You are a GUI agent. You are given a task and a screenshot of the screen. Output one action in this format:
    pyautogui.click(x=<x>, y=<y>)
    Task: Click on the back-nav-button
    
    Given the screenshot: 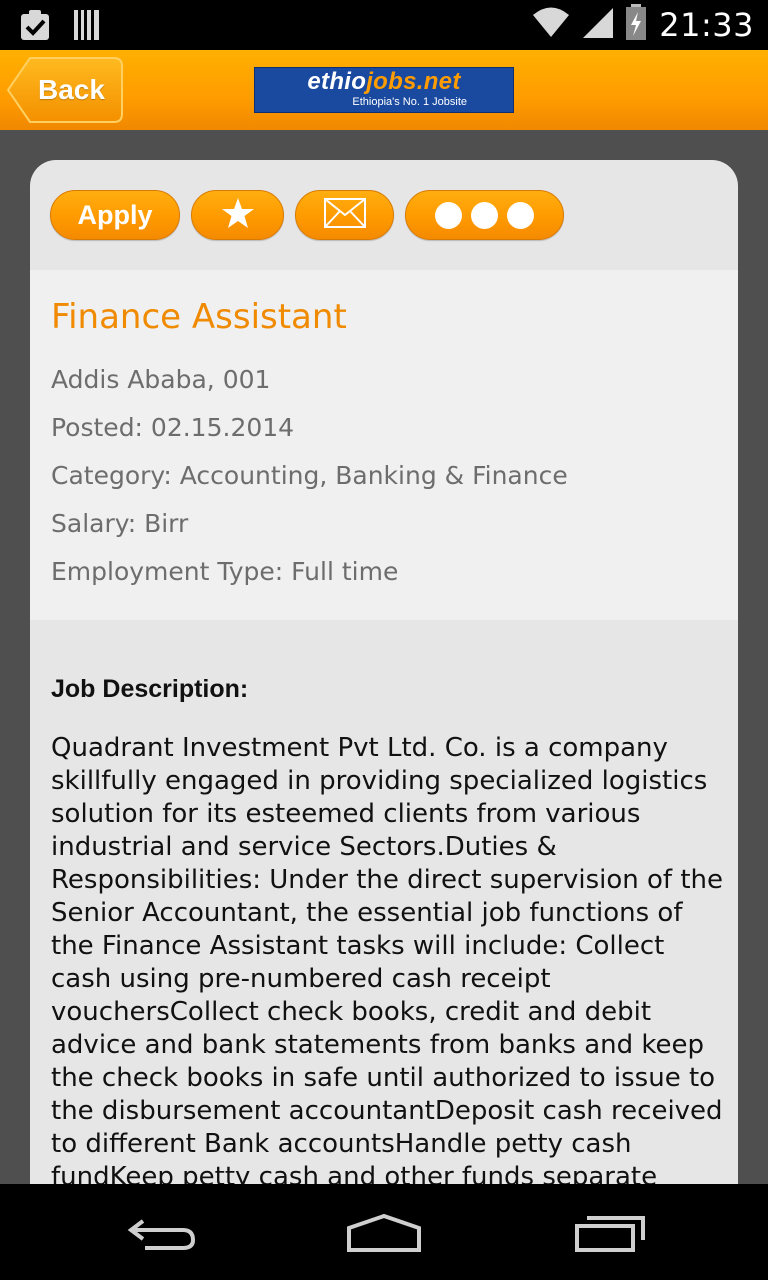 What is the action you would take?
    pyautogui.click(x=160, y=1233)
    